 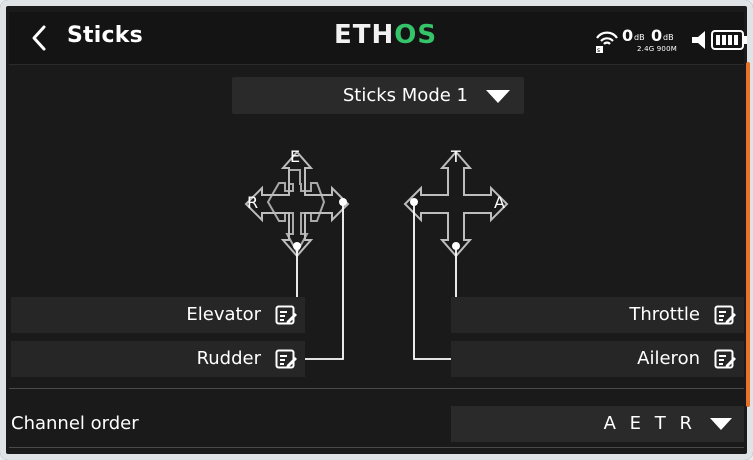 I want to click on chevron-left-icon, so click(x=39, y=38).